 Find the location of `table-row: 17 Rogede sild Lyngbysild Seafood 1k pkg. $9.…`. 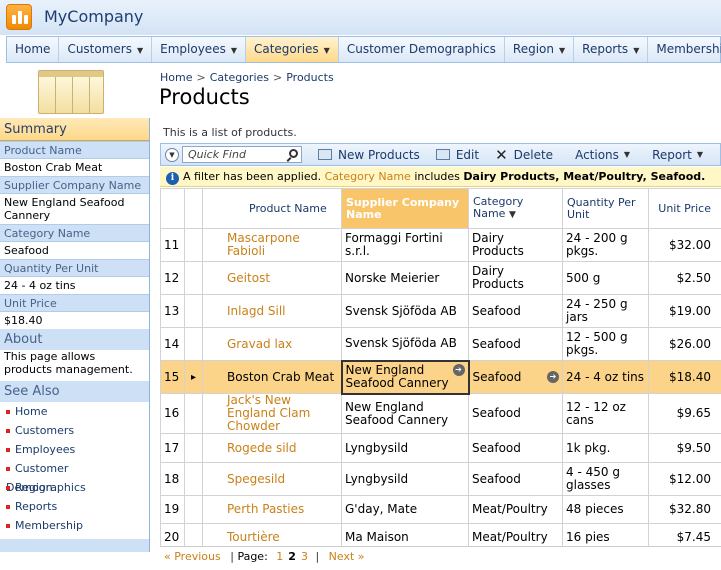

table-row: 17 Rogede sild Lyngbysild Seafood 1k pkg. $9.… is located at coordinates (440, 448).